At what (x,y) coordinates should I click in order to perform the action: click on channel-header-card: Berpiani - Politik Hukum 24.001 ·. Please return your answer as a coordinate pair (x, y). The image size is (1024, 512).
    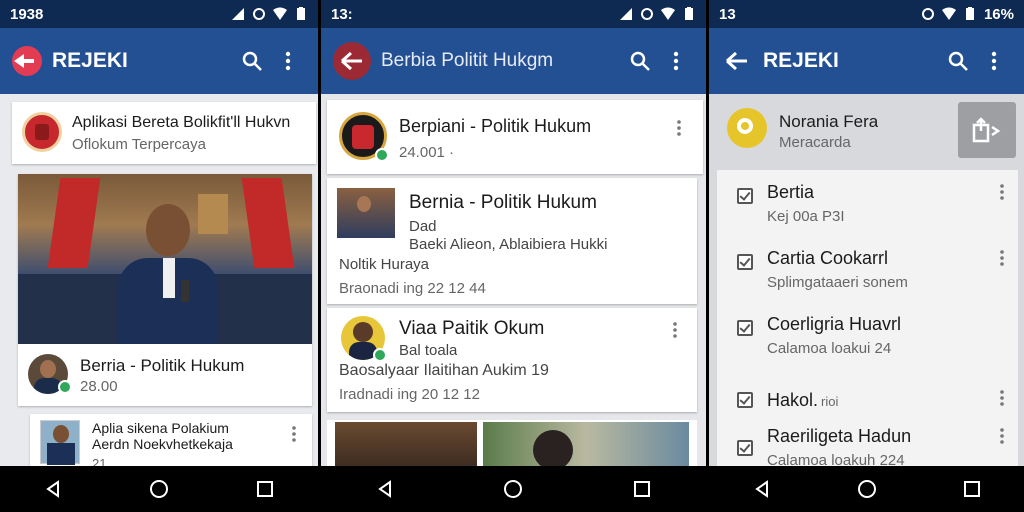
    Looking at the image, I should click on (515, 137).